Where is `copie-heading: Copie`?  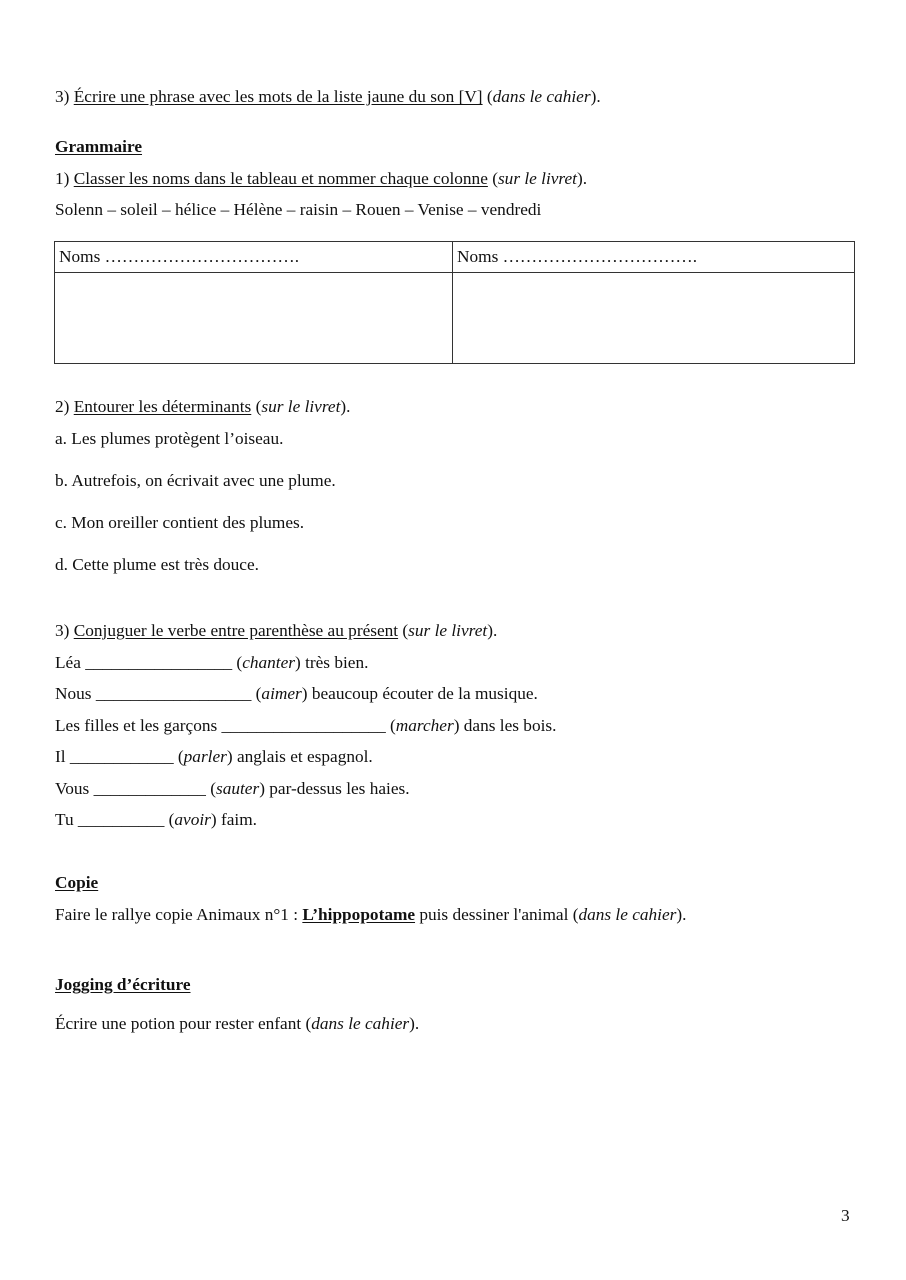 copie-heading: Copie is located at coordinates (76, 883).